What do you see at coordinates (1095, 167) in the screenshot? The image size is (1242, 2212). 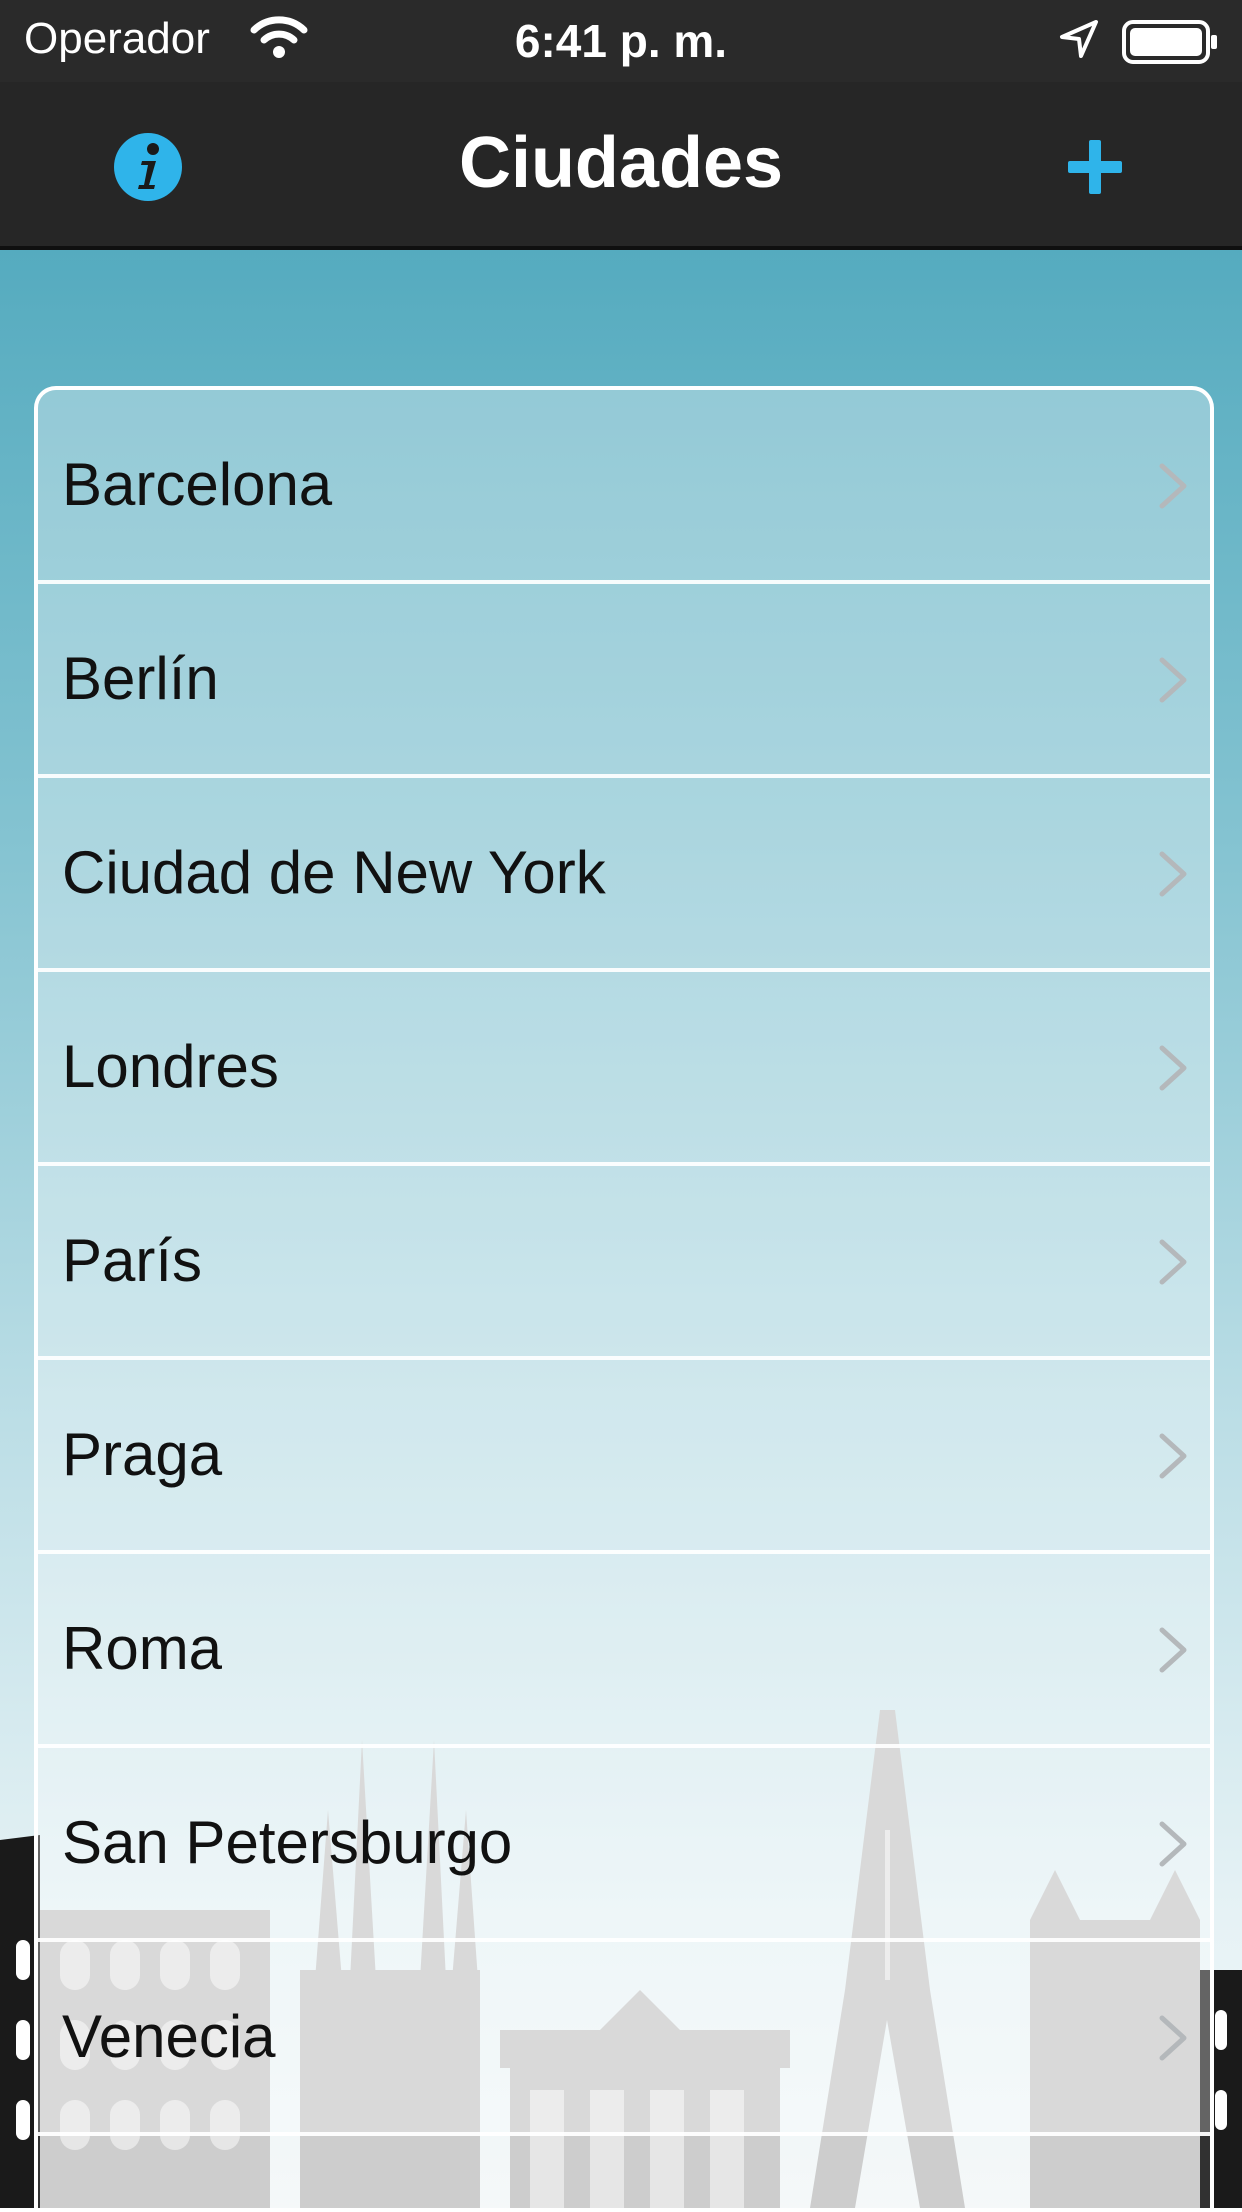 I see `plus-icon` at bounding box center [1095, 167].